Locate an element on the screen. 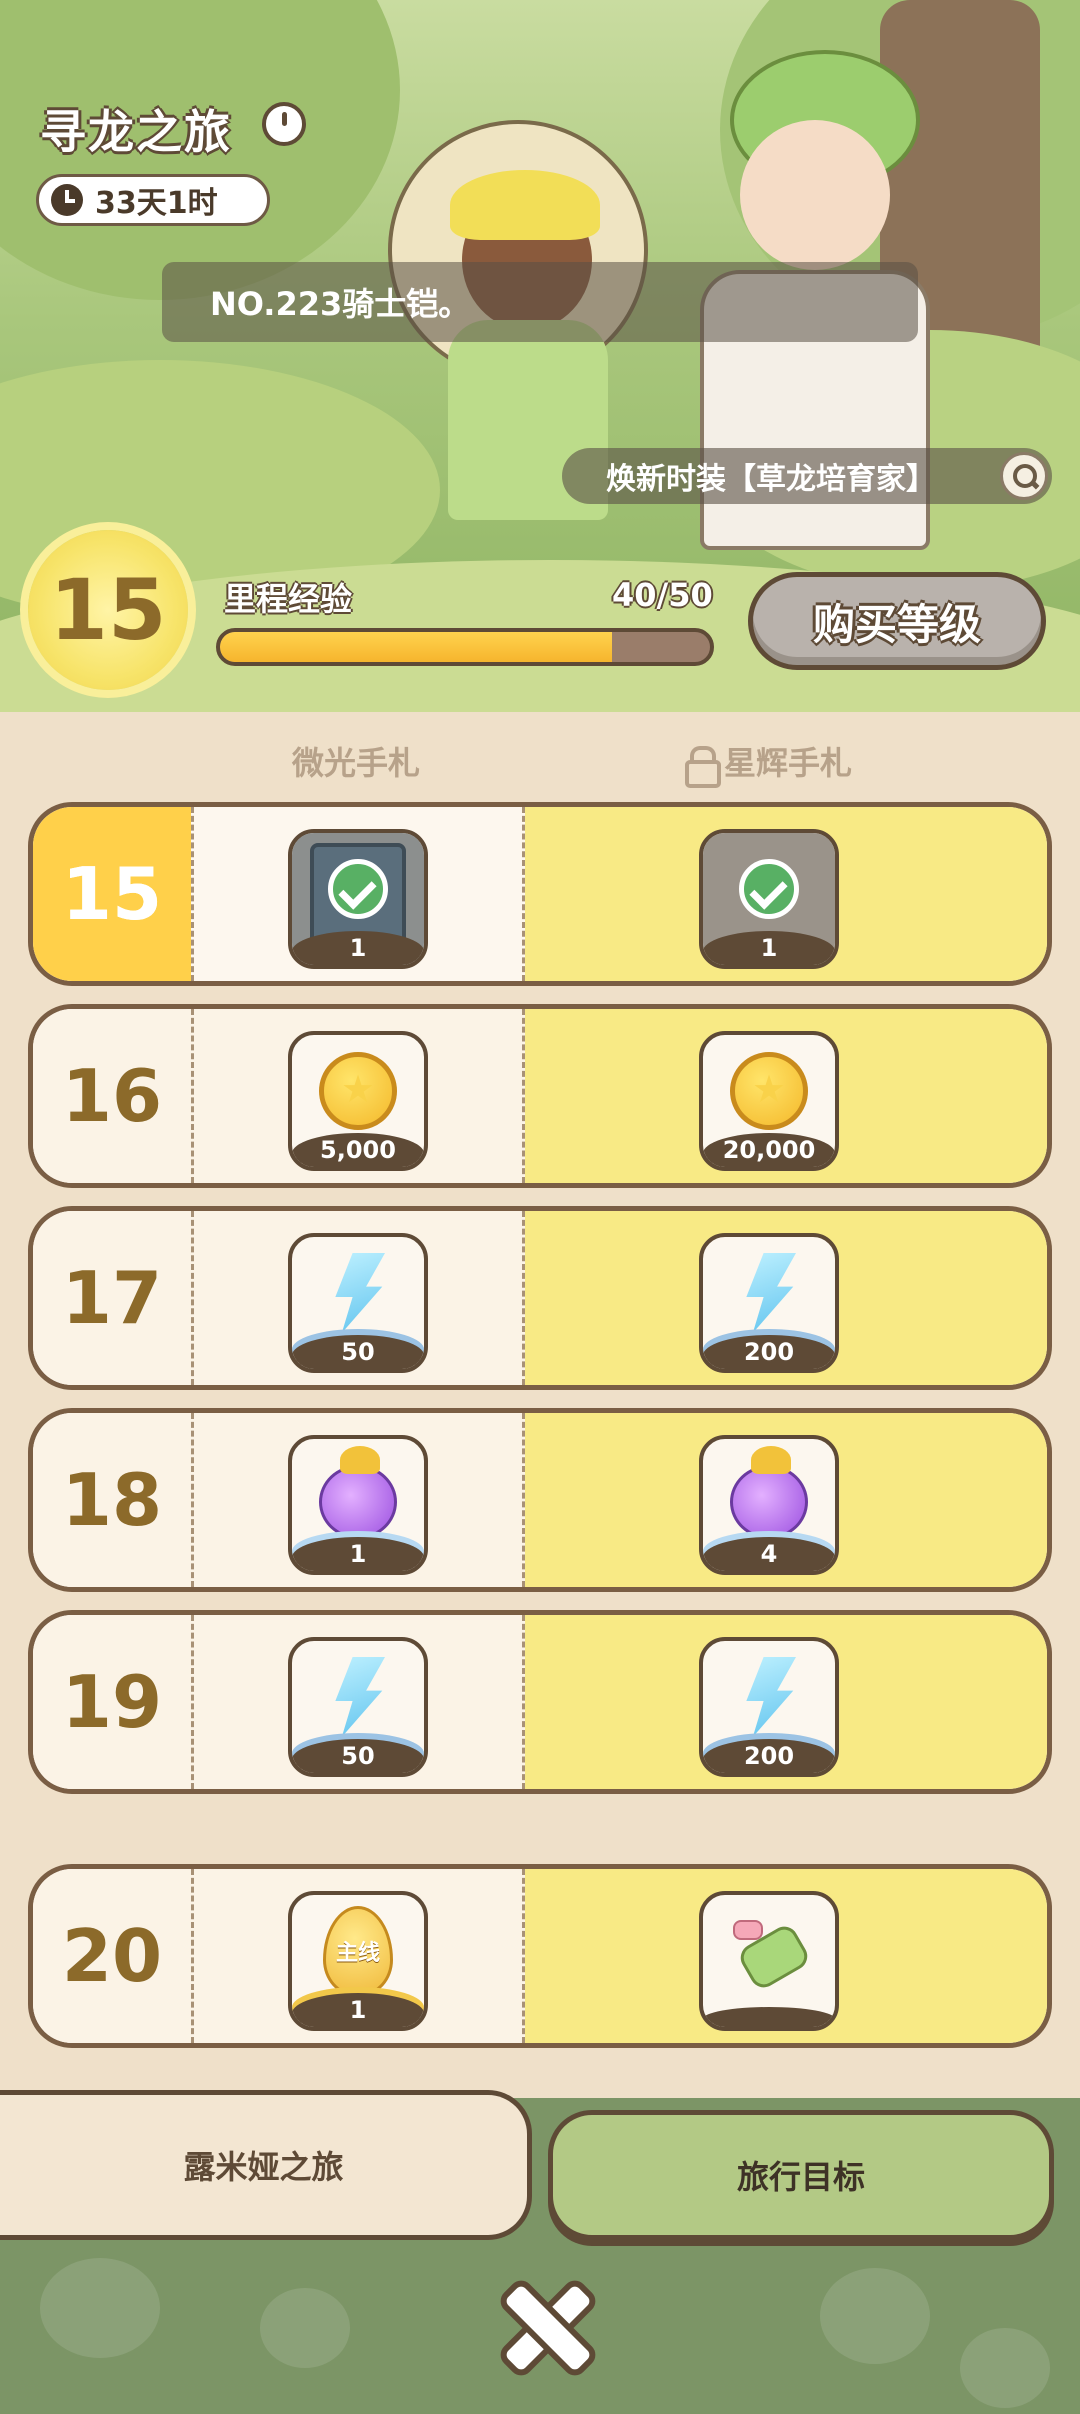 The height and width of the screenshot is (2414, 1080). tab-travel-goal: 旅行目标 is located at coordinates (801, 2175).